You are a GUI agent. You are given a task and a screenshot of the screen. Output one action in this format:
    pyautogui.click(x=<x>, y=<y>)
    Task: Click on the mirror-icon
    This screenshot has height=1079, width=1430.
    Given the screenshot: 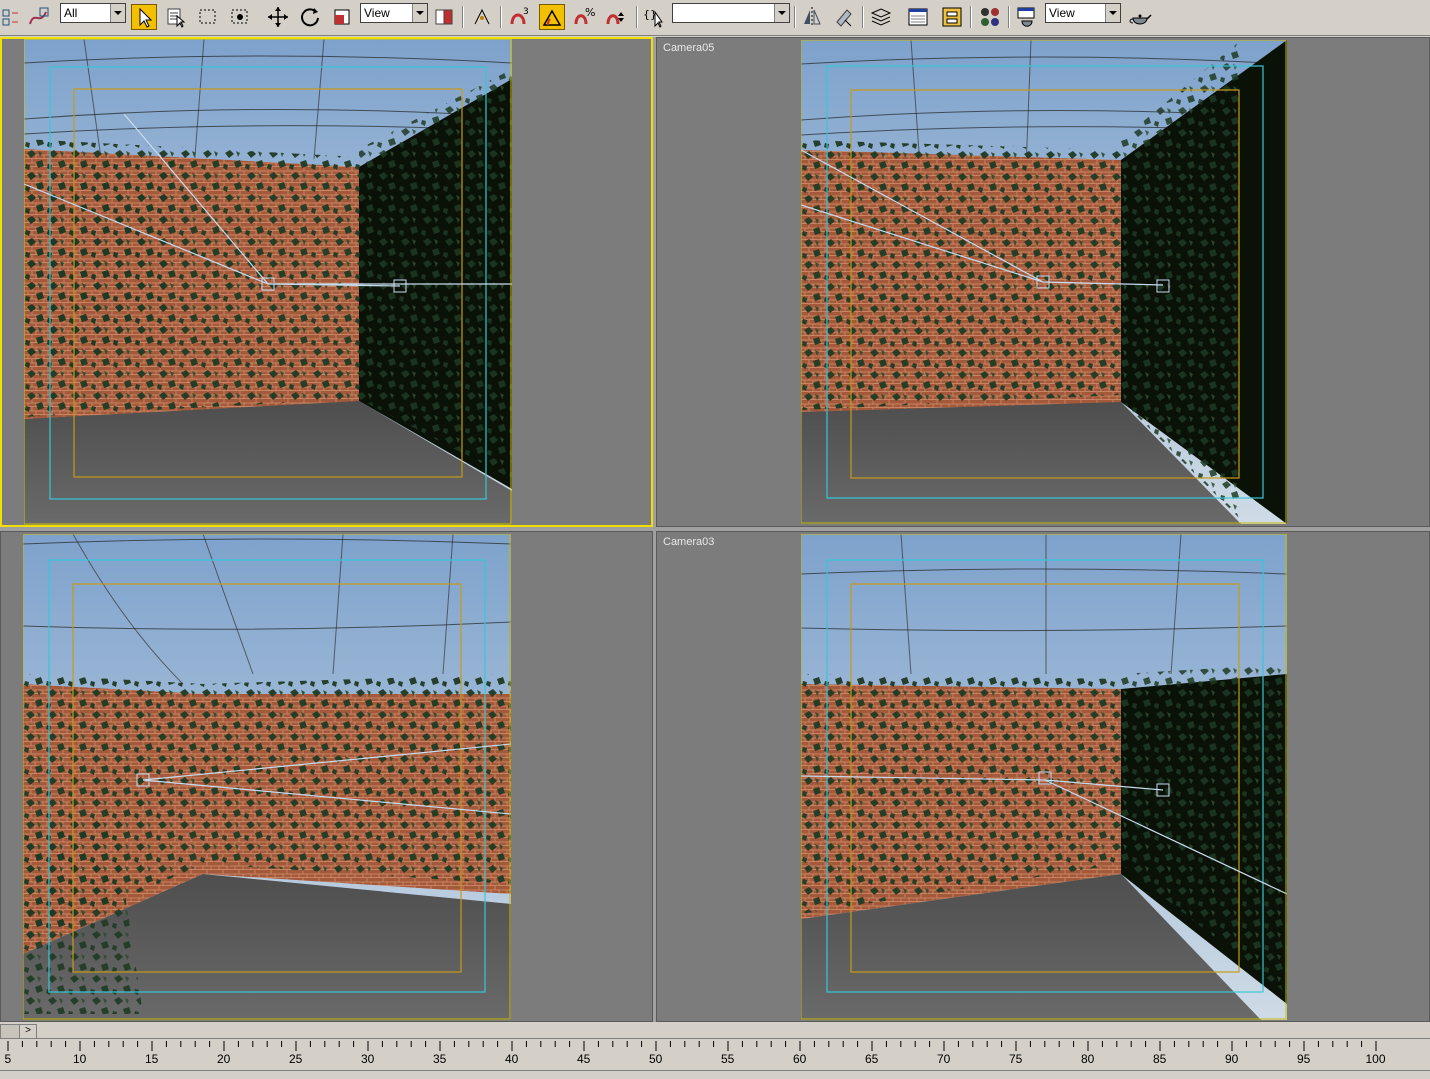 What is the action you would take?
    pyautogui.click(x=812, y=17)
    